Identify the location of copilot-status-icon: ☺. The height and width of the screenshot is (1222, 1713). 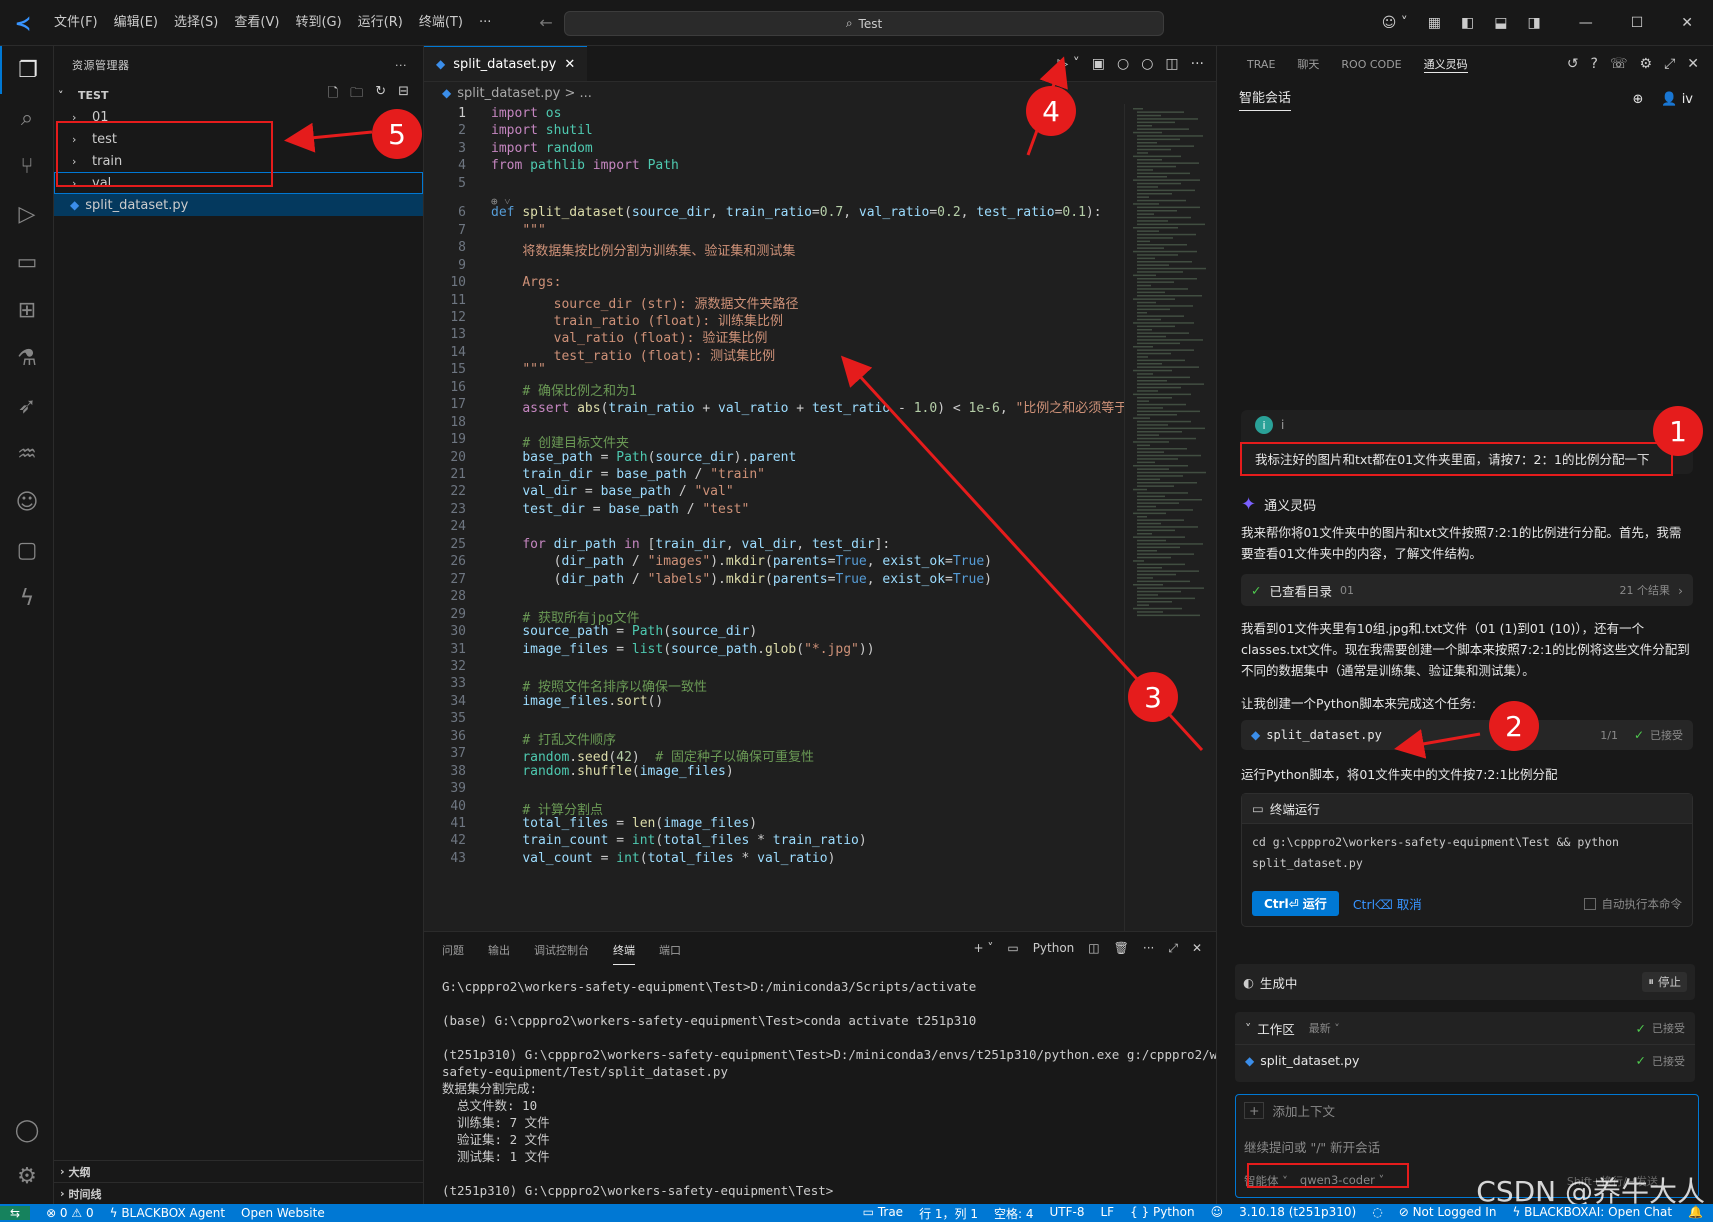
(1217, 1213).